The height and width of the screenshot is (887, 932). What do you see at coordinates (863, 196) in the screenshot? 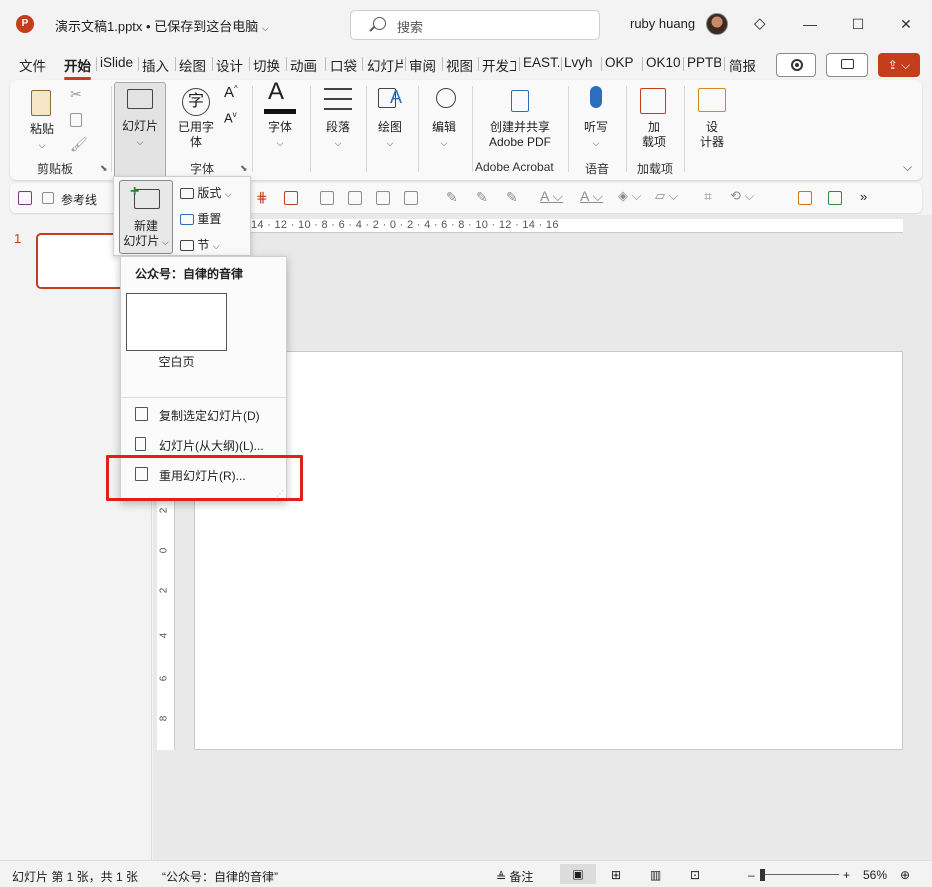
I see `more-commands-icon: »` at bounding box center [863, 196].